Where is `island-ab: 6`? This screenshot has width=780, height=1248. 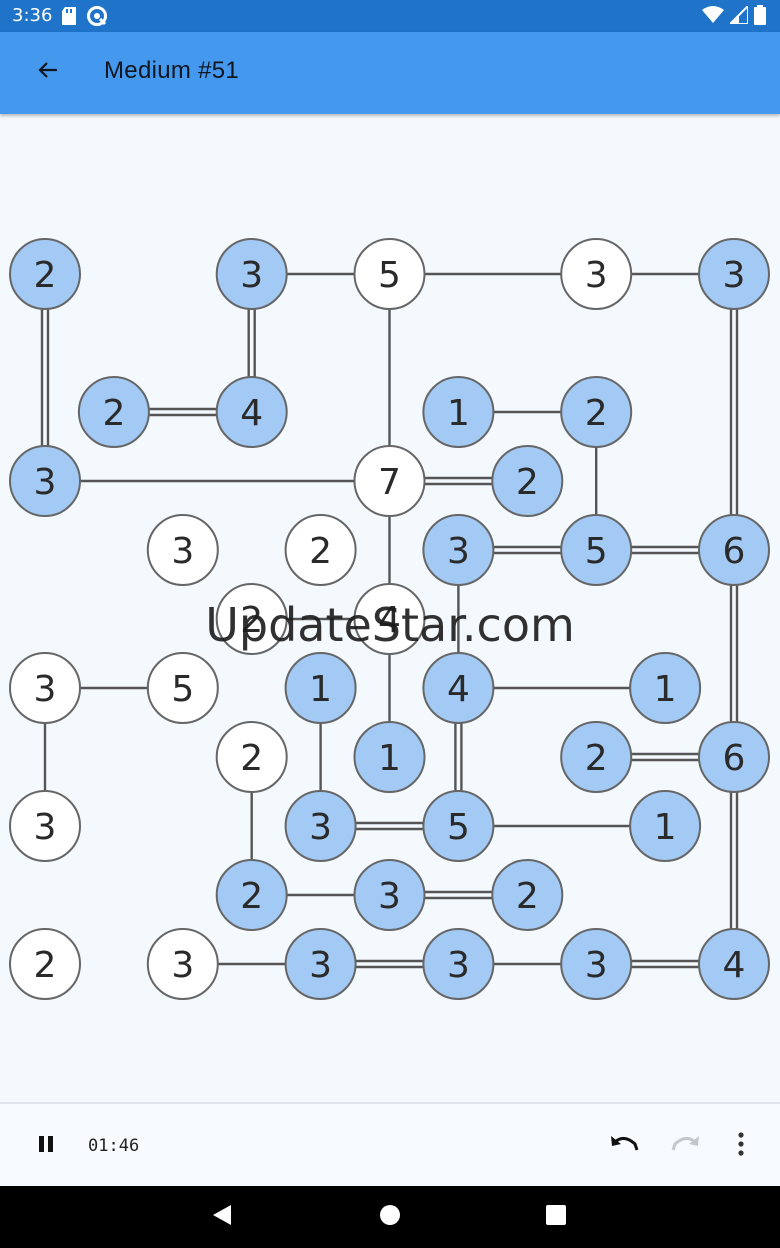 island-ab: 6 is located at coordinates (734, 757).